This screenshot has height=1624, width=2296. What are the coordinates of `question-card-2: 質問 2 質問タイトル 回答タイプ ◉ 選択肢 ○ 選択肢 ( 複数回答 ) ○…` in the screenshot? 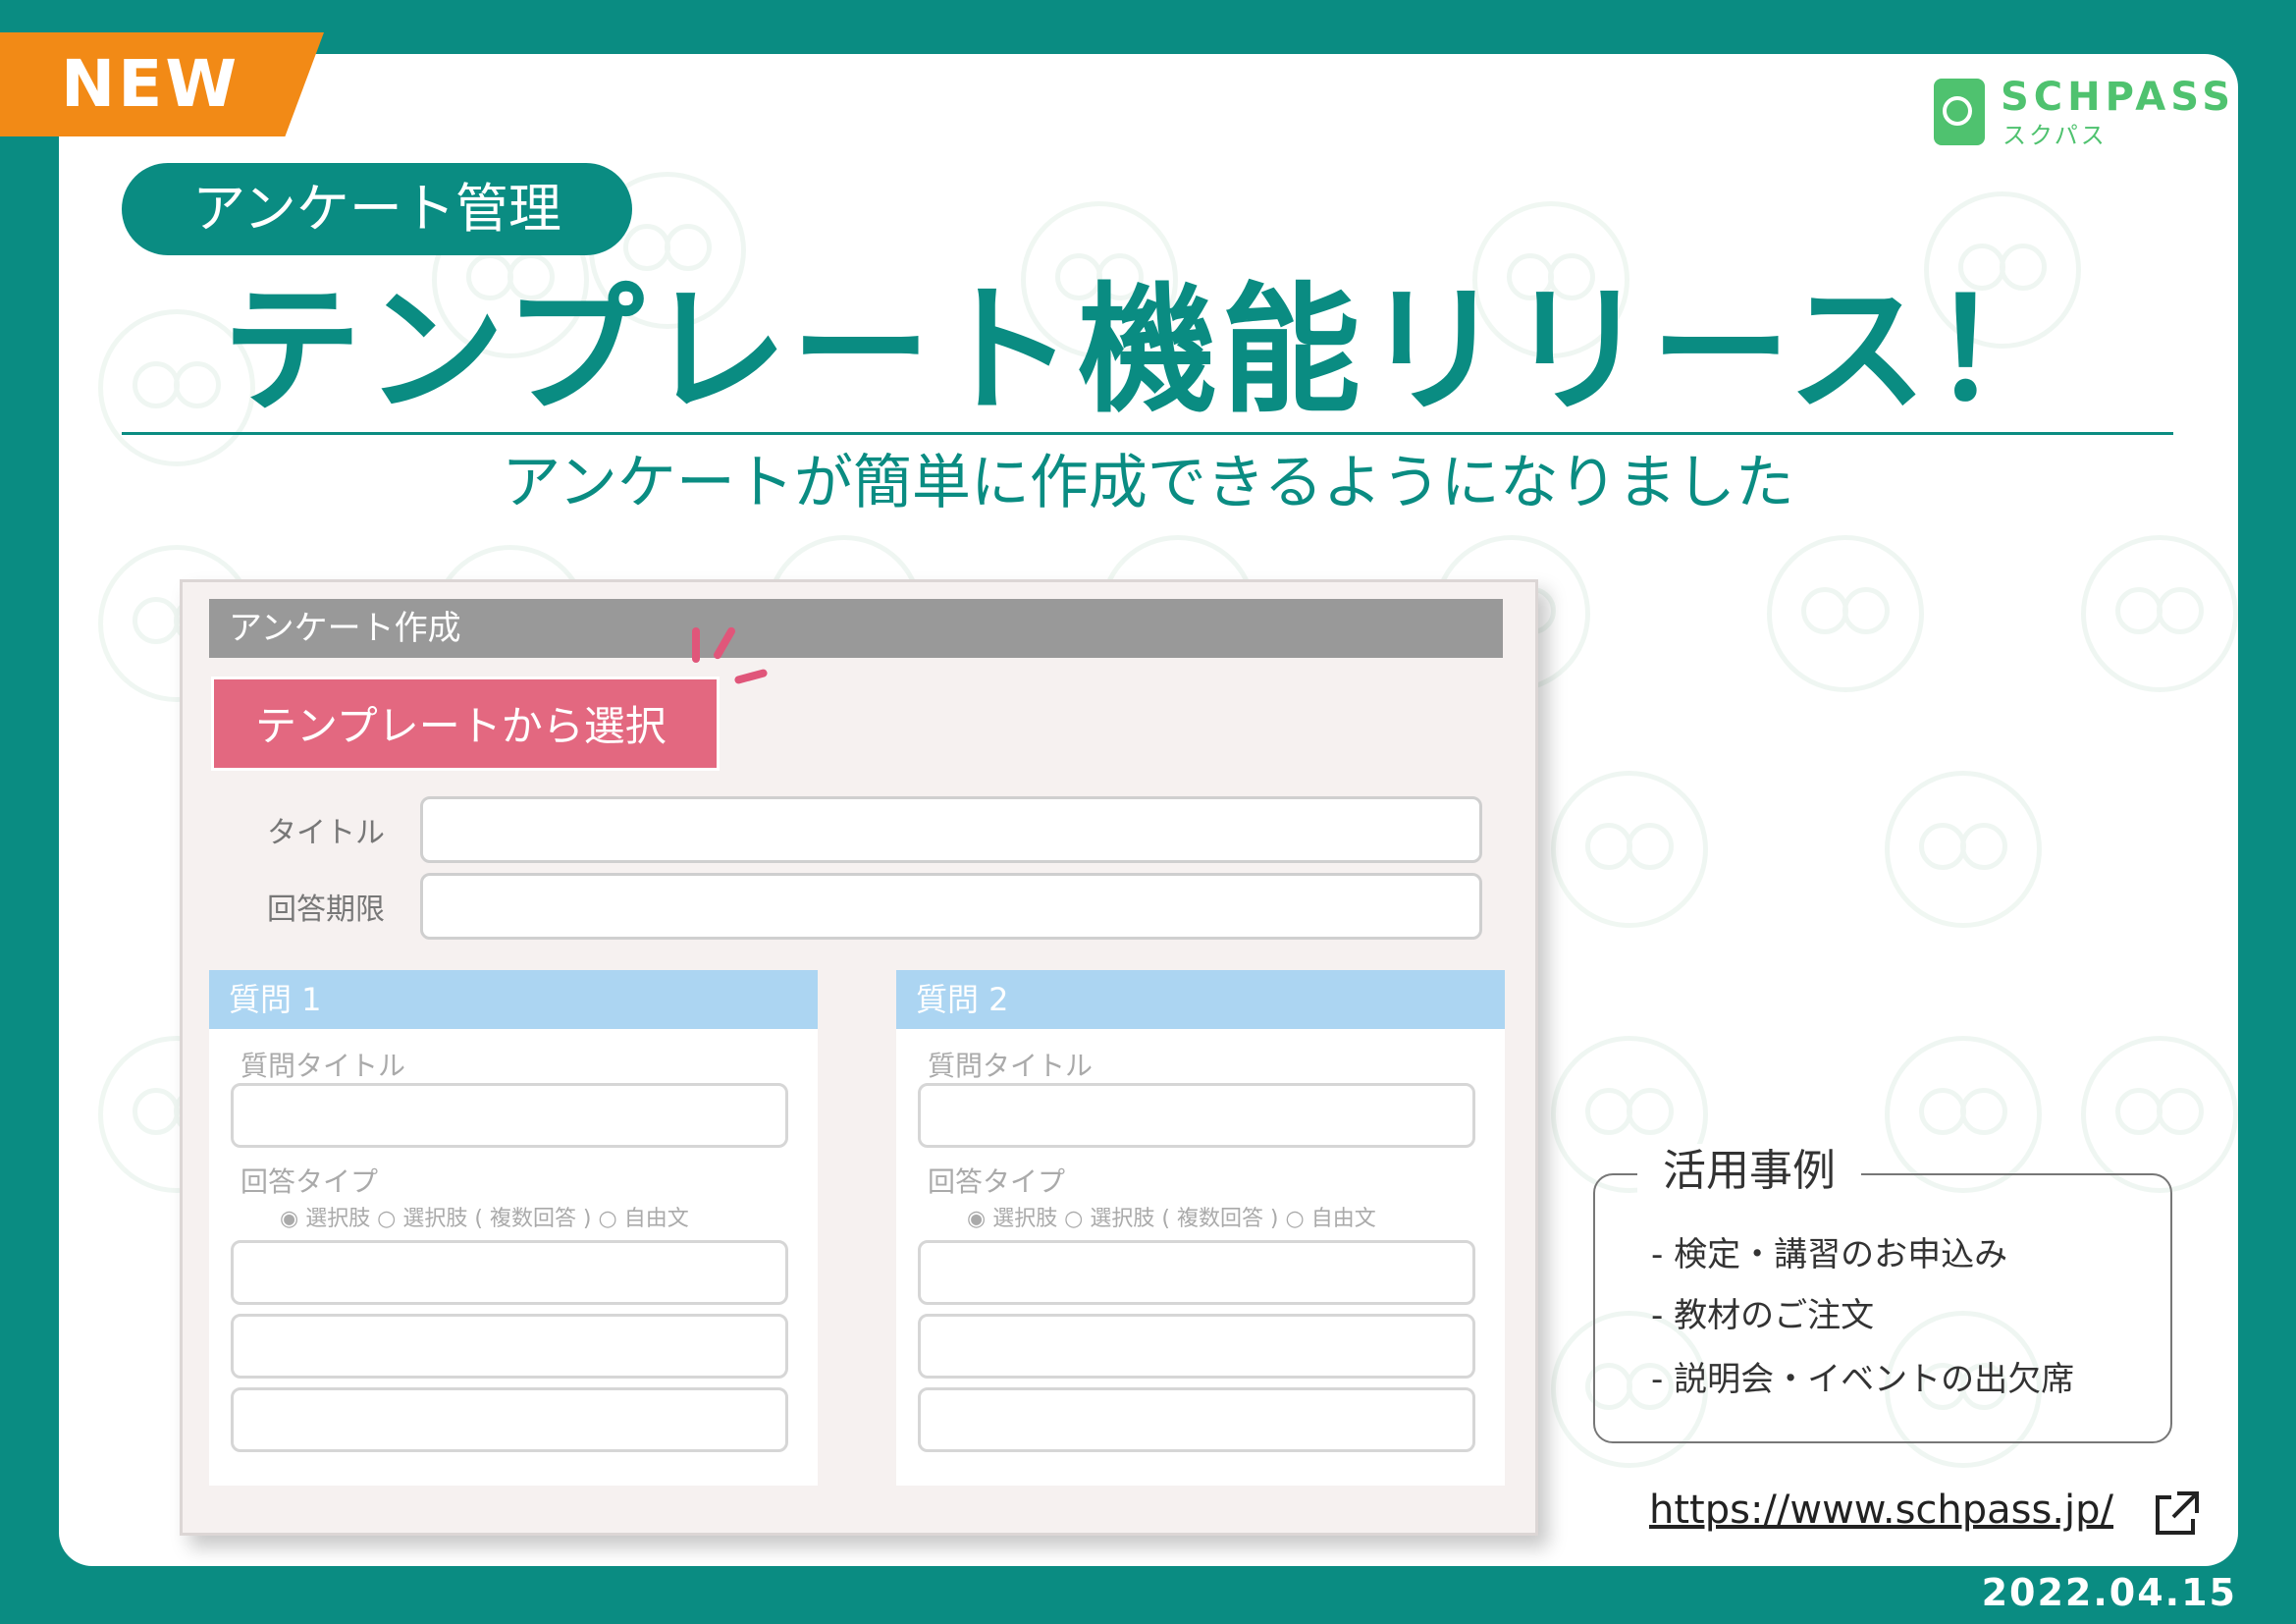 It's located at (1200, 1228).